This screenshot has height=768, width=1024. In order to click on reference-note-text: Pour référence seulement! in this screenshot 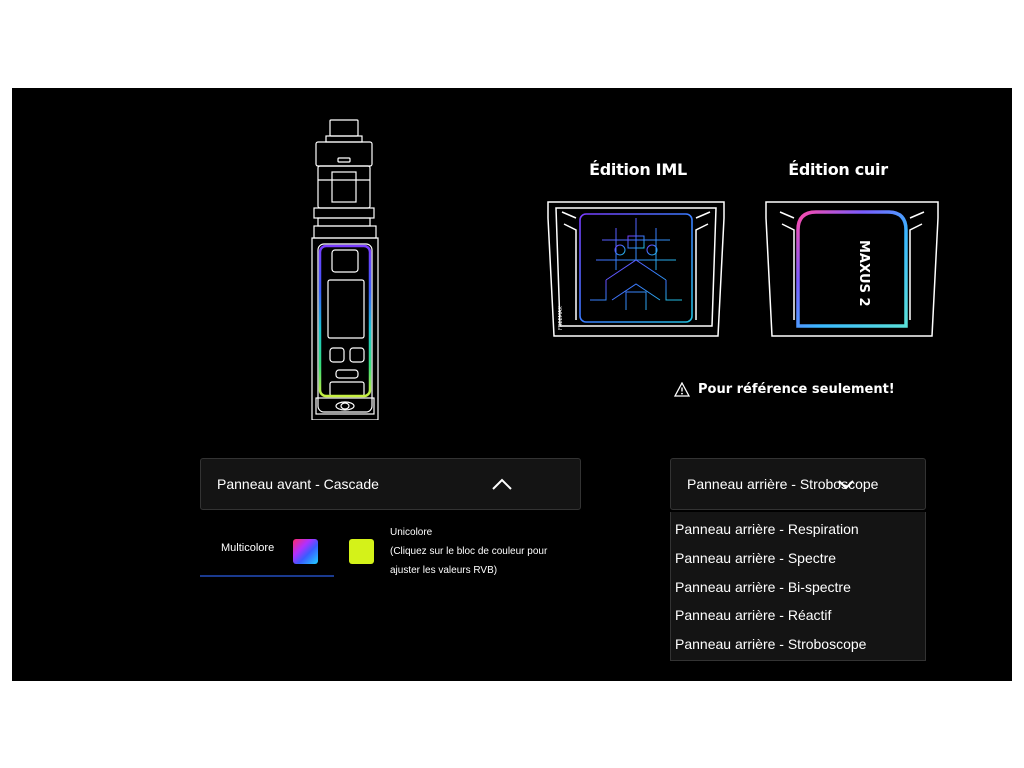, I will do `click(796, 389)`.